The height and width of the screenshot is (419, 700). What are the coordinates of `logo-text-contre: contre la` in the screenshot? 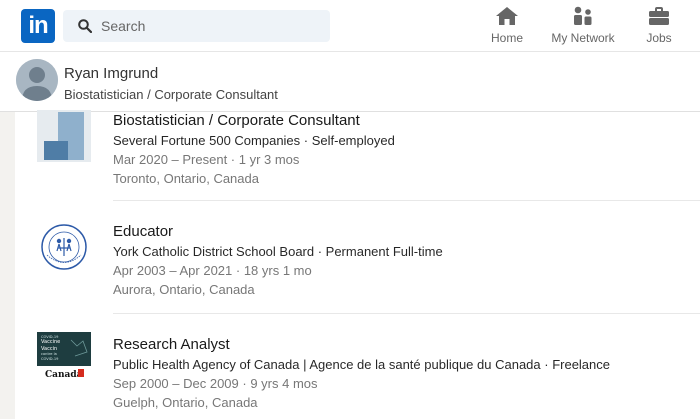 It's located at (49, 354).